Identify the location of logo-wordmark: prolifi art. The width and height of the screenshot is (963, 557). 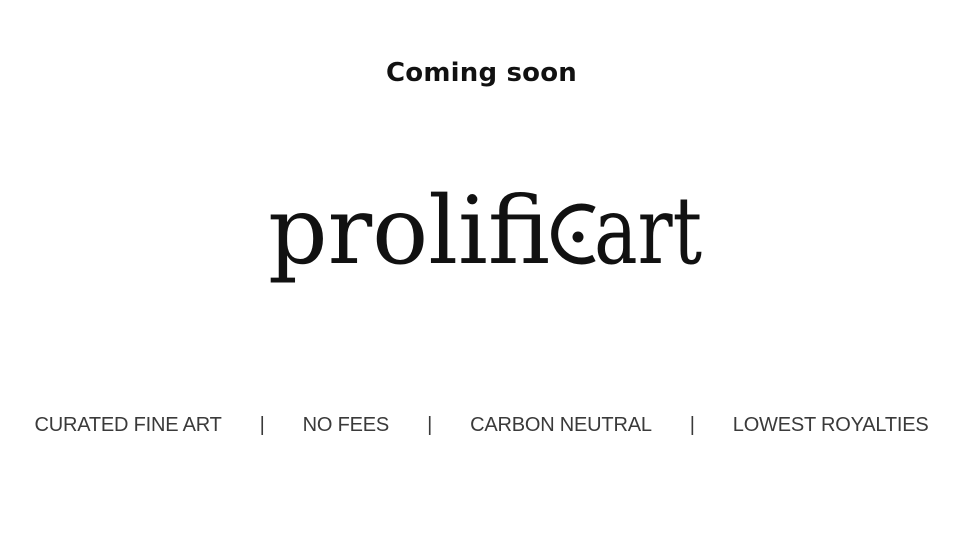
(485, 234).